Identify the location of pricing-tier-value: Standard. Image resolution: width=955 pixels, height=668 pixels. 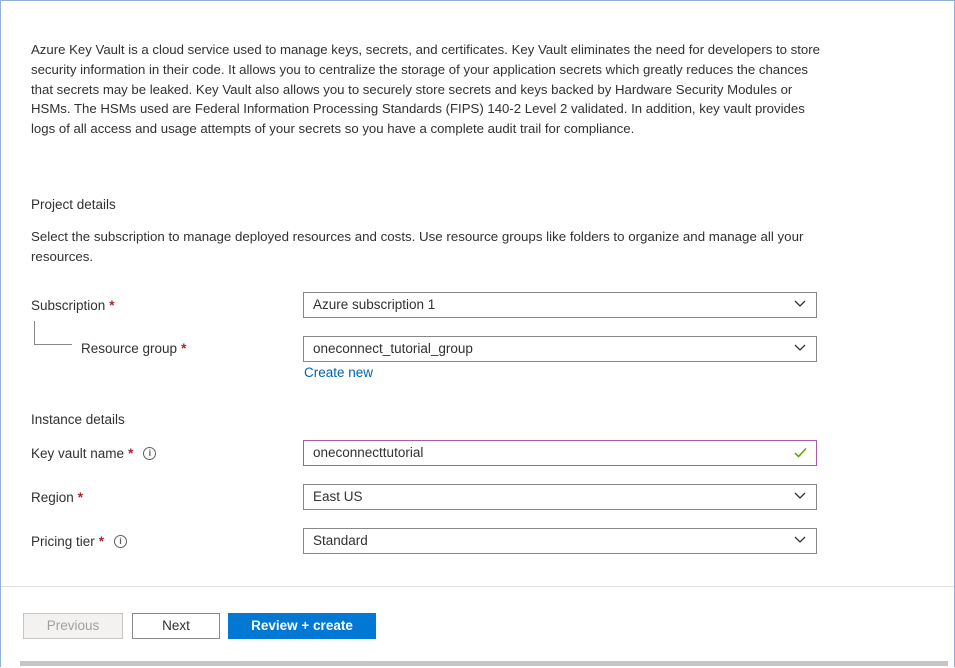
(340, 540).